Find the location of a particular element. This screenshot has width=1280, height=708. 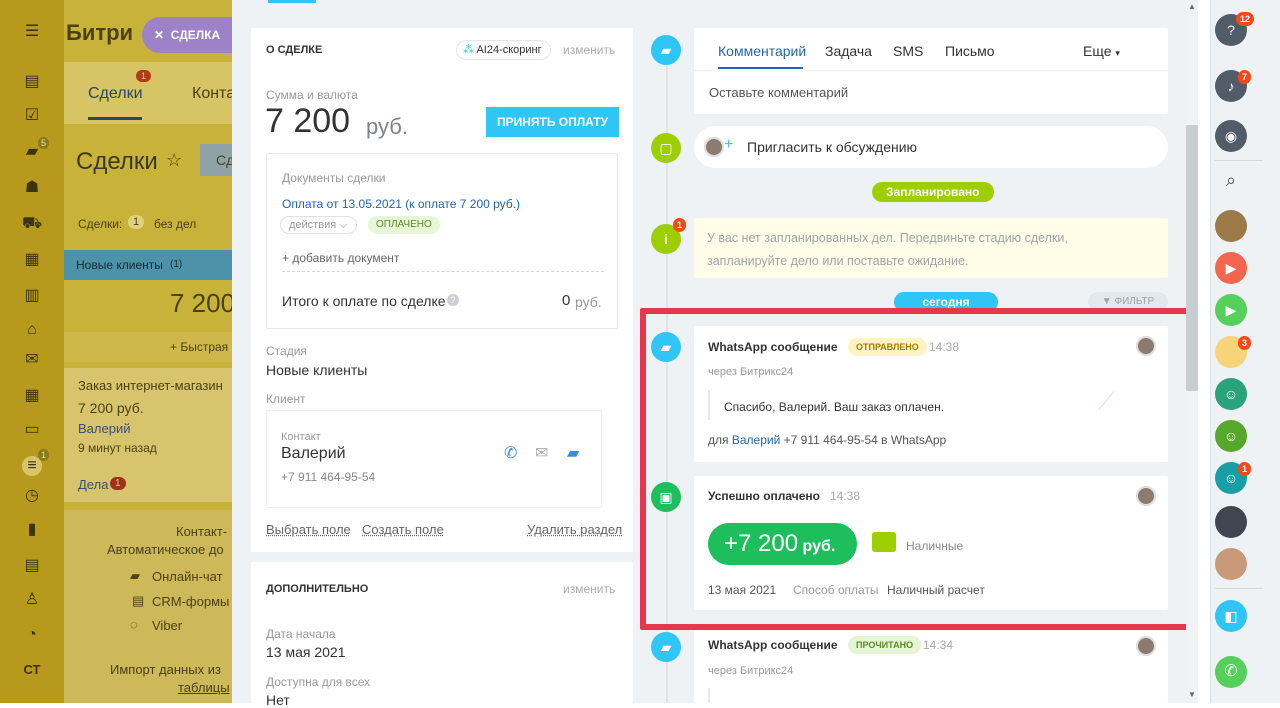

scoring-button: ⁂ AI24-скоринг is located at coordinates (503, 50).